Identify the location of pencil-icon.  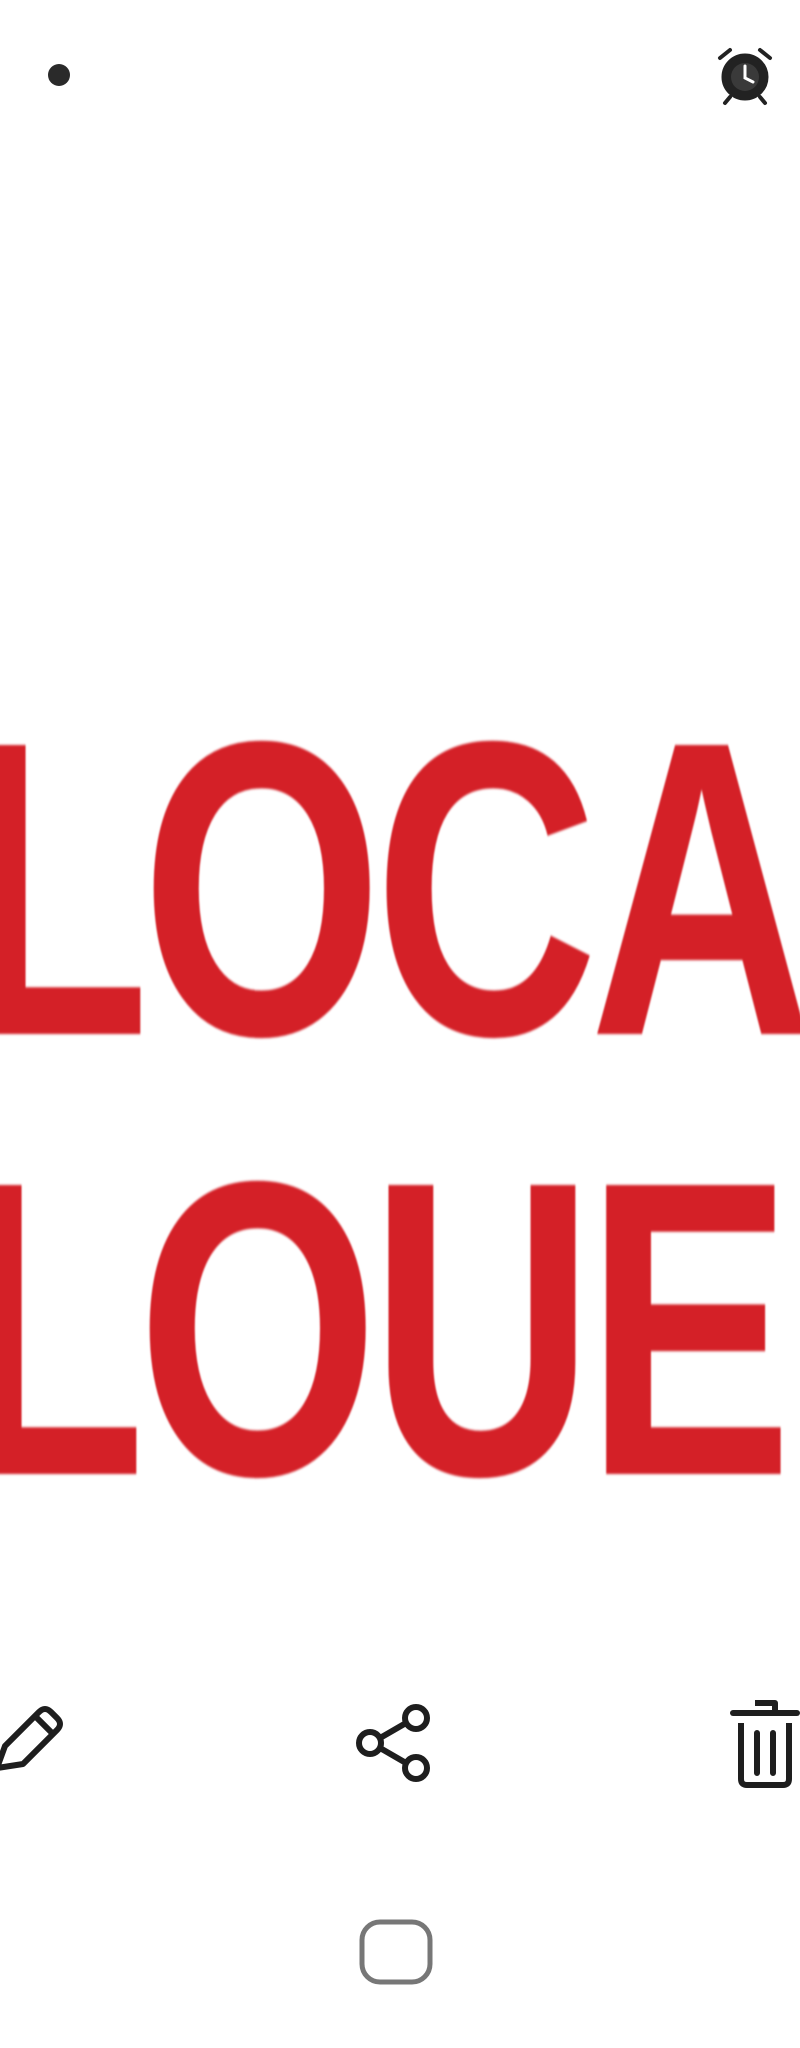
(33, 1745).